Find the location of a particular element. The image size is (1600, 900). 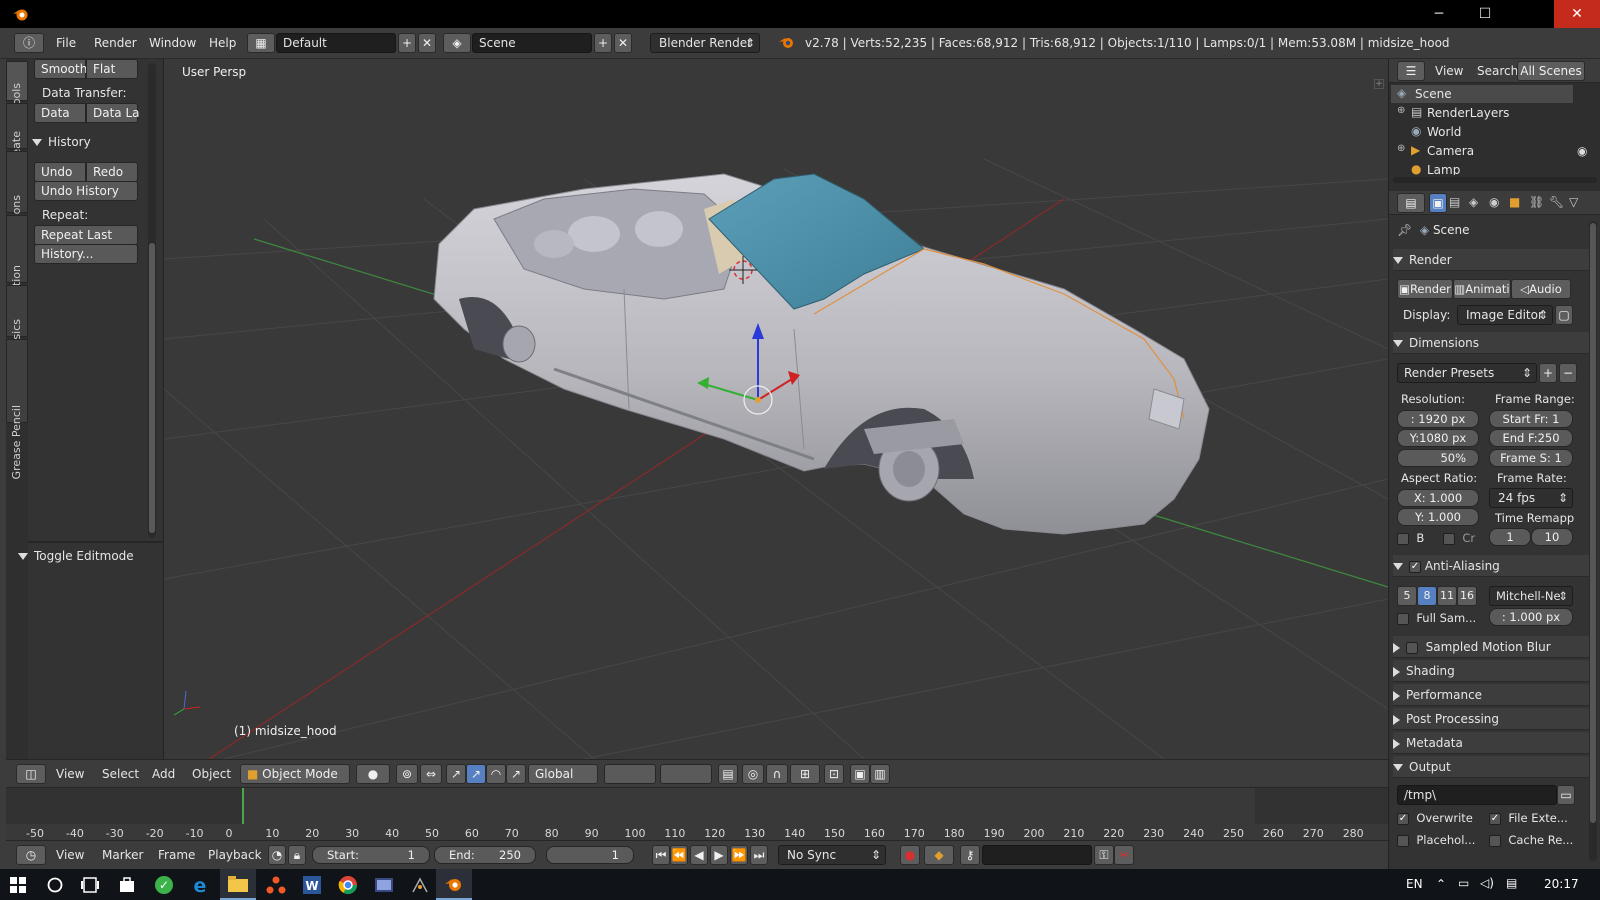

crop-checkbox: Cr is located at coordinates (1459, 538).